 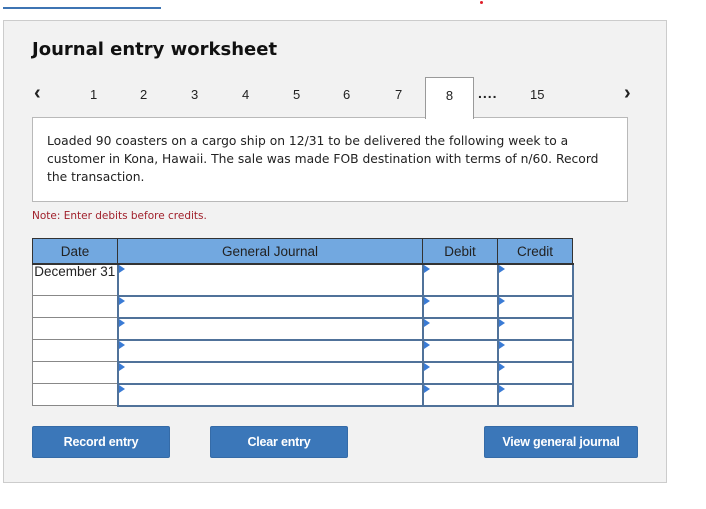 I want to click on header-debit: Debit, so click(x=460, y=251).